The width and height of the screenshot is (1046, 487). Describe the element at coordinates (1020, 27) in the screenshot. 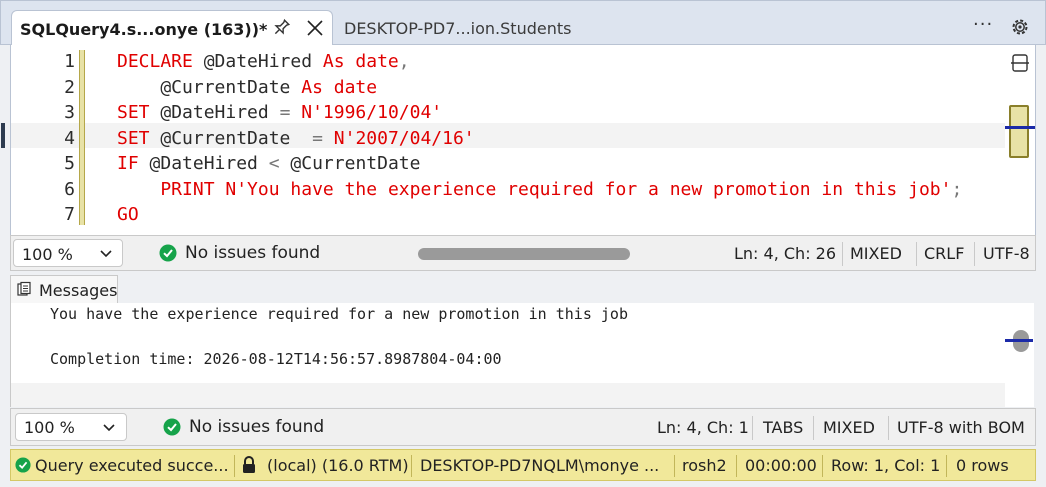

I see `gear-icon` at that location.